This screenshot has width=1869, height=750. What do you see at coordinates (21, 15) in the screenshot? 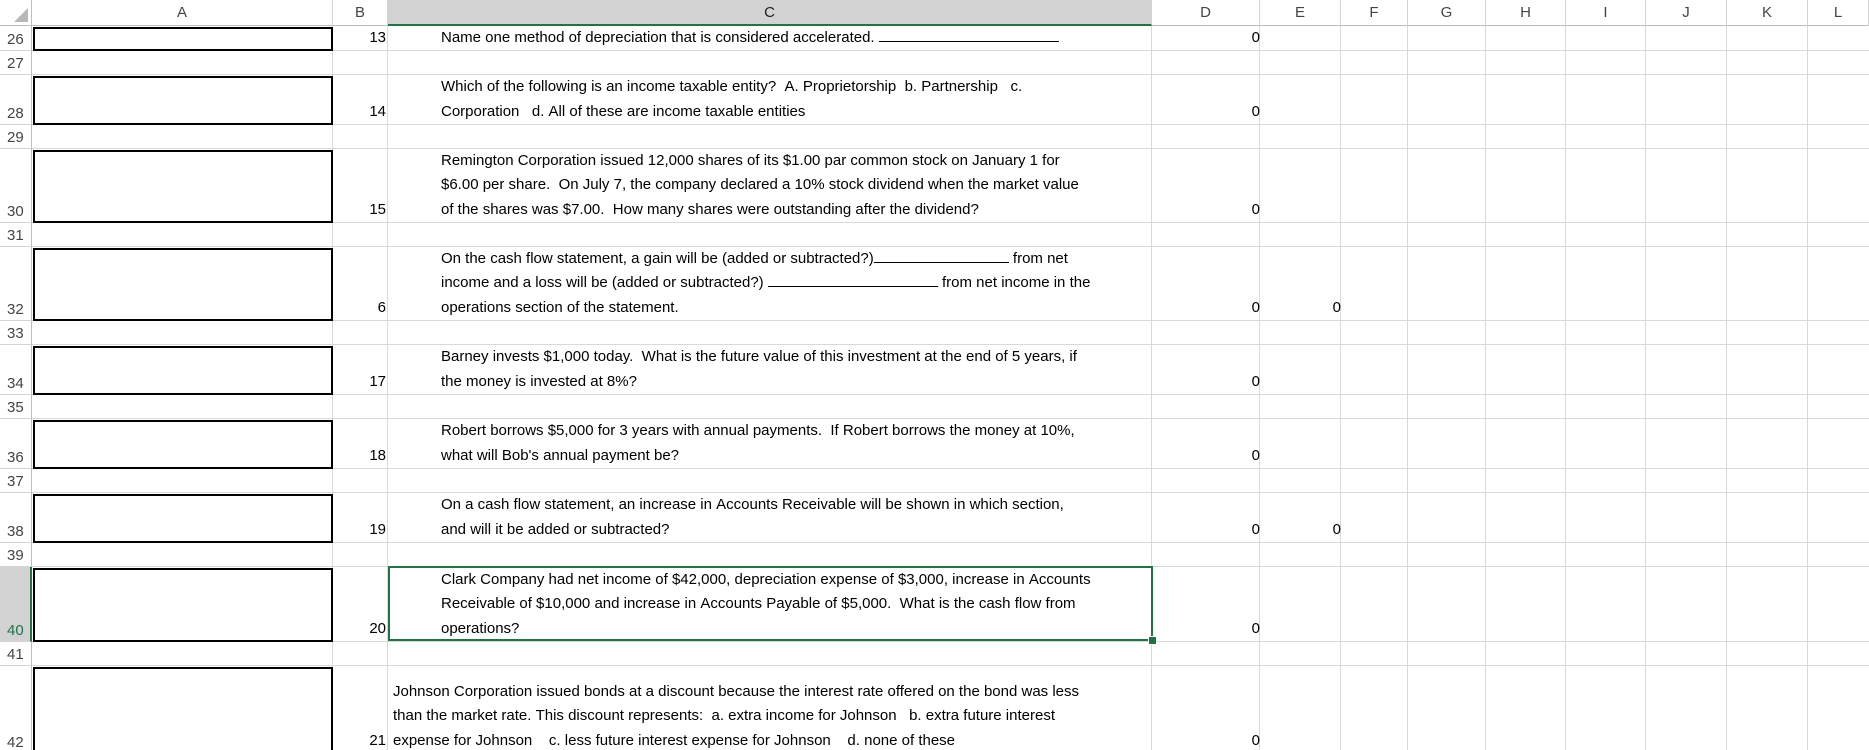
I see `select-all-triangle-icon` at bounding box center [21, 15].